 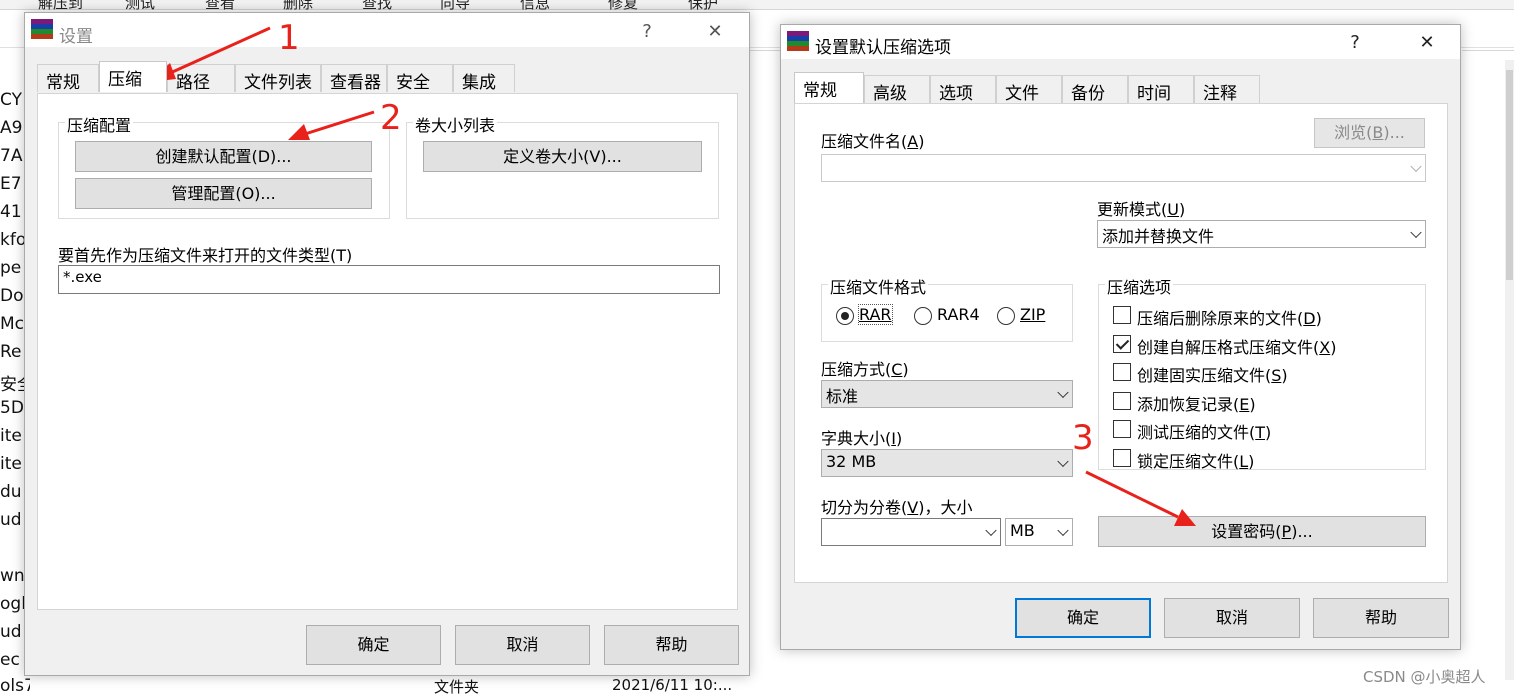 I want to click on archive-format-label: 压缩文件格式, so click(x=878, y=286).